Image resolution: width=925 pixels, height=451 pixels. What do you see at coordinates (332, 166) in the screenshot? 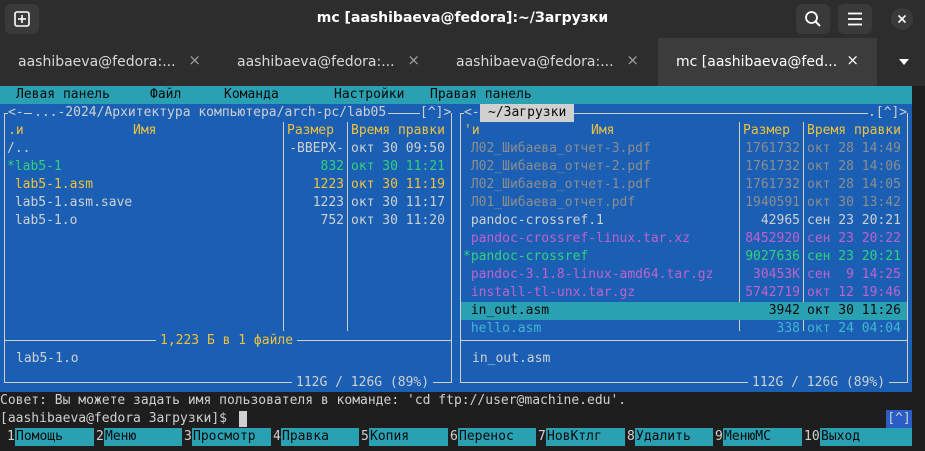
I see `file-size: 832` at bounding box center [332, 166].